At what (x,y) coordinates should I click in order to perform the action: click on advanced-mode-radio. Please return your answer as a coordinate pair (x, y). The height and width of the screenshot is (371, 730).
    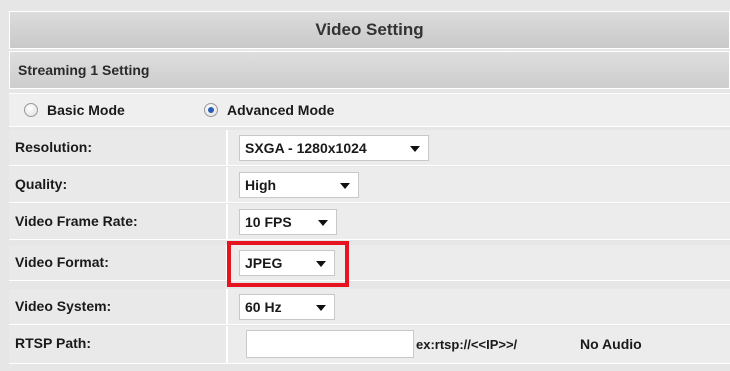
    Looking at the image, I should click on (211, 110).